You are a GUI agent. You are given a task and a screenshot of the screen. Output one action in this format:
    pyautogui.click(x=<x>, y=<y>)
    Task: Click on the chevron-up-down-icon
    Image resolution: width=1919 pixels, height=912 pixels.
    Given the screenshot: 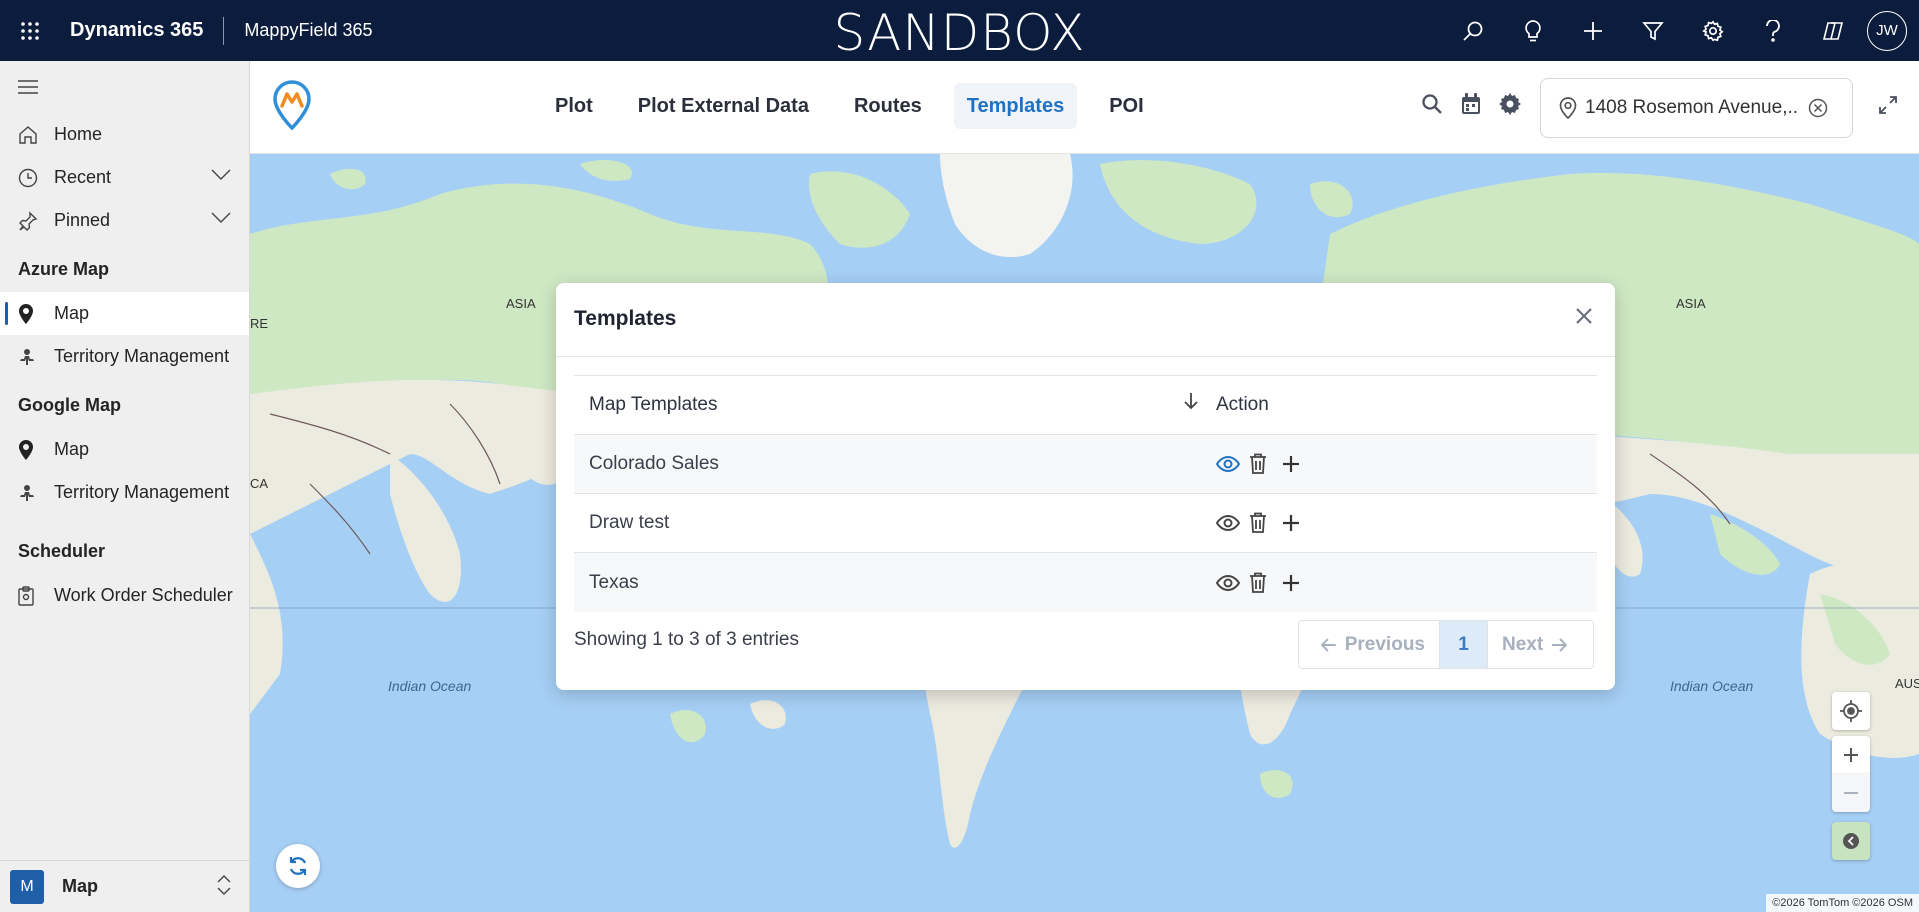 What is the action you would take?
    pyautogui.click(x=224, y=885)
    